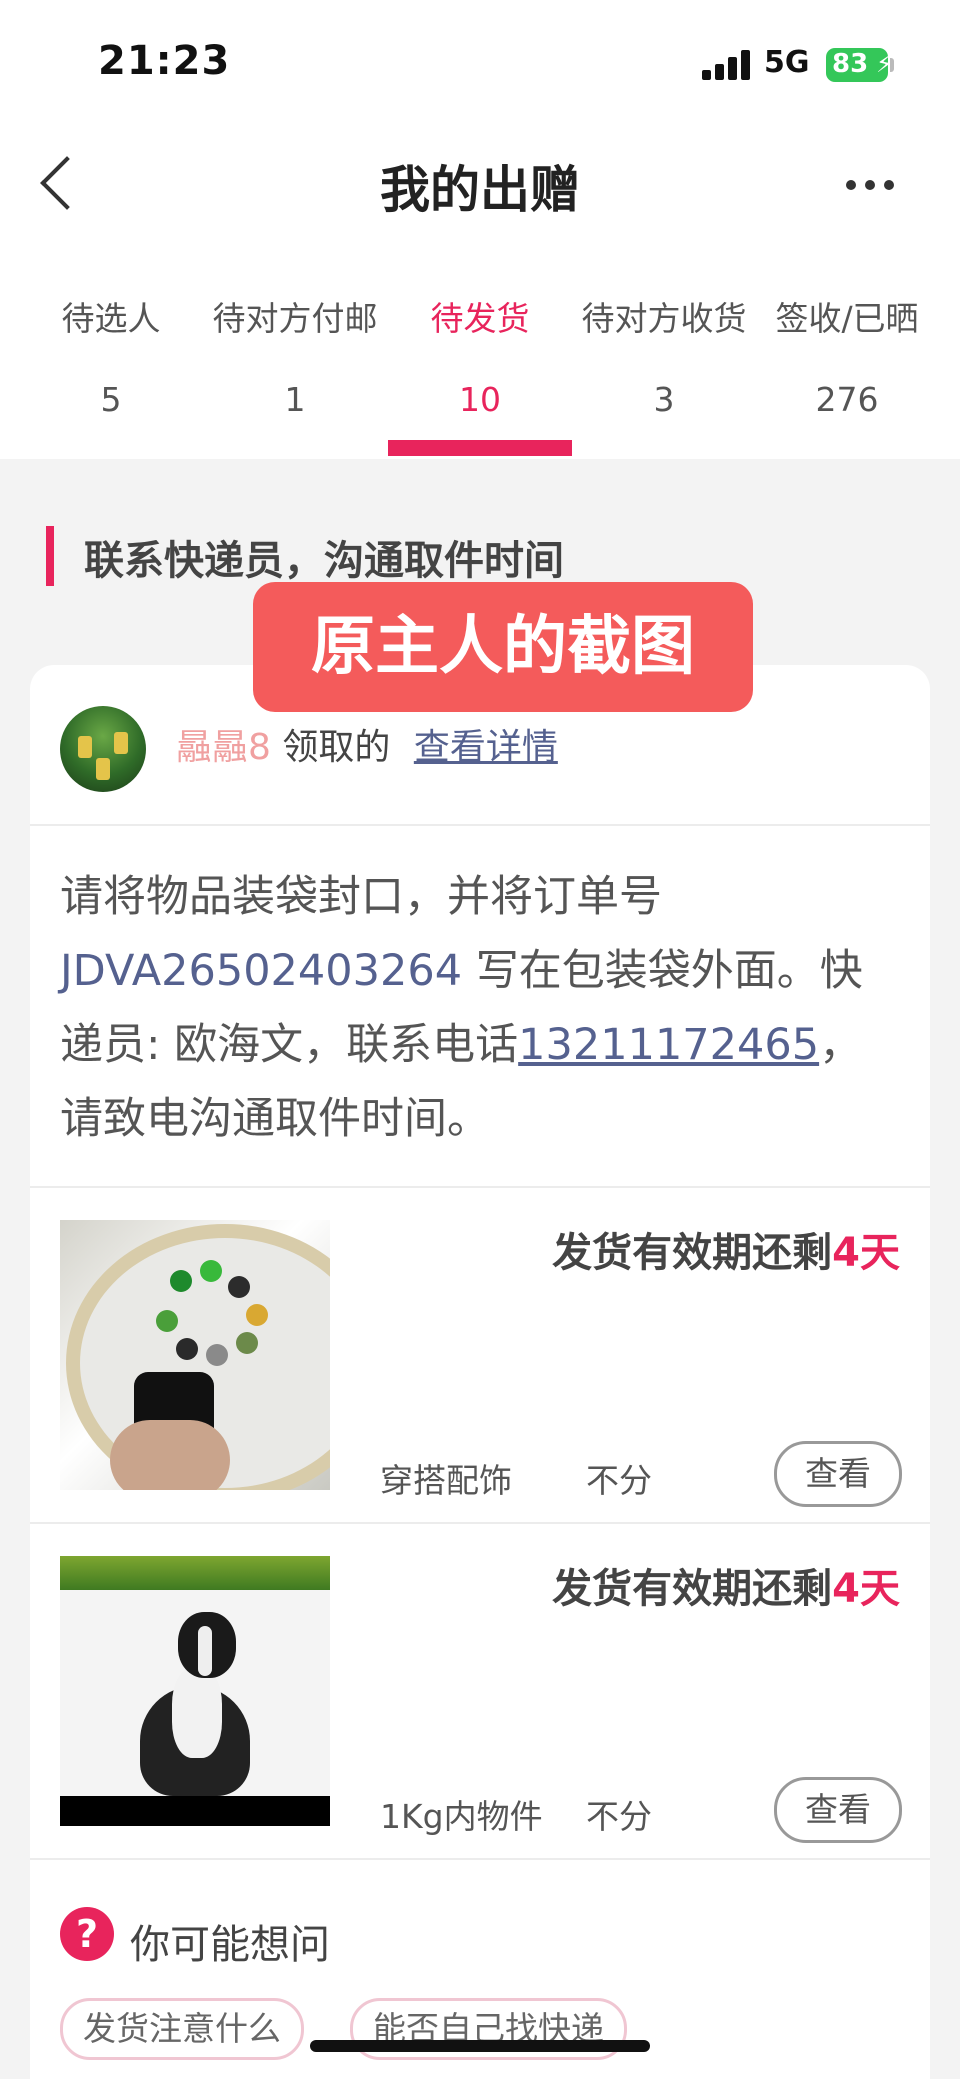 The height and width of the screenshot is (2079, 960). Describe the element at coordinates (261, 971) in the screenshot. I see `order-number: JDVA26502403264` at that location.